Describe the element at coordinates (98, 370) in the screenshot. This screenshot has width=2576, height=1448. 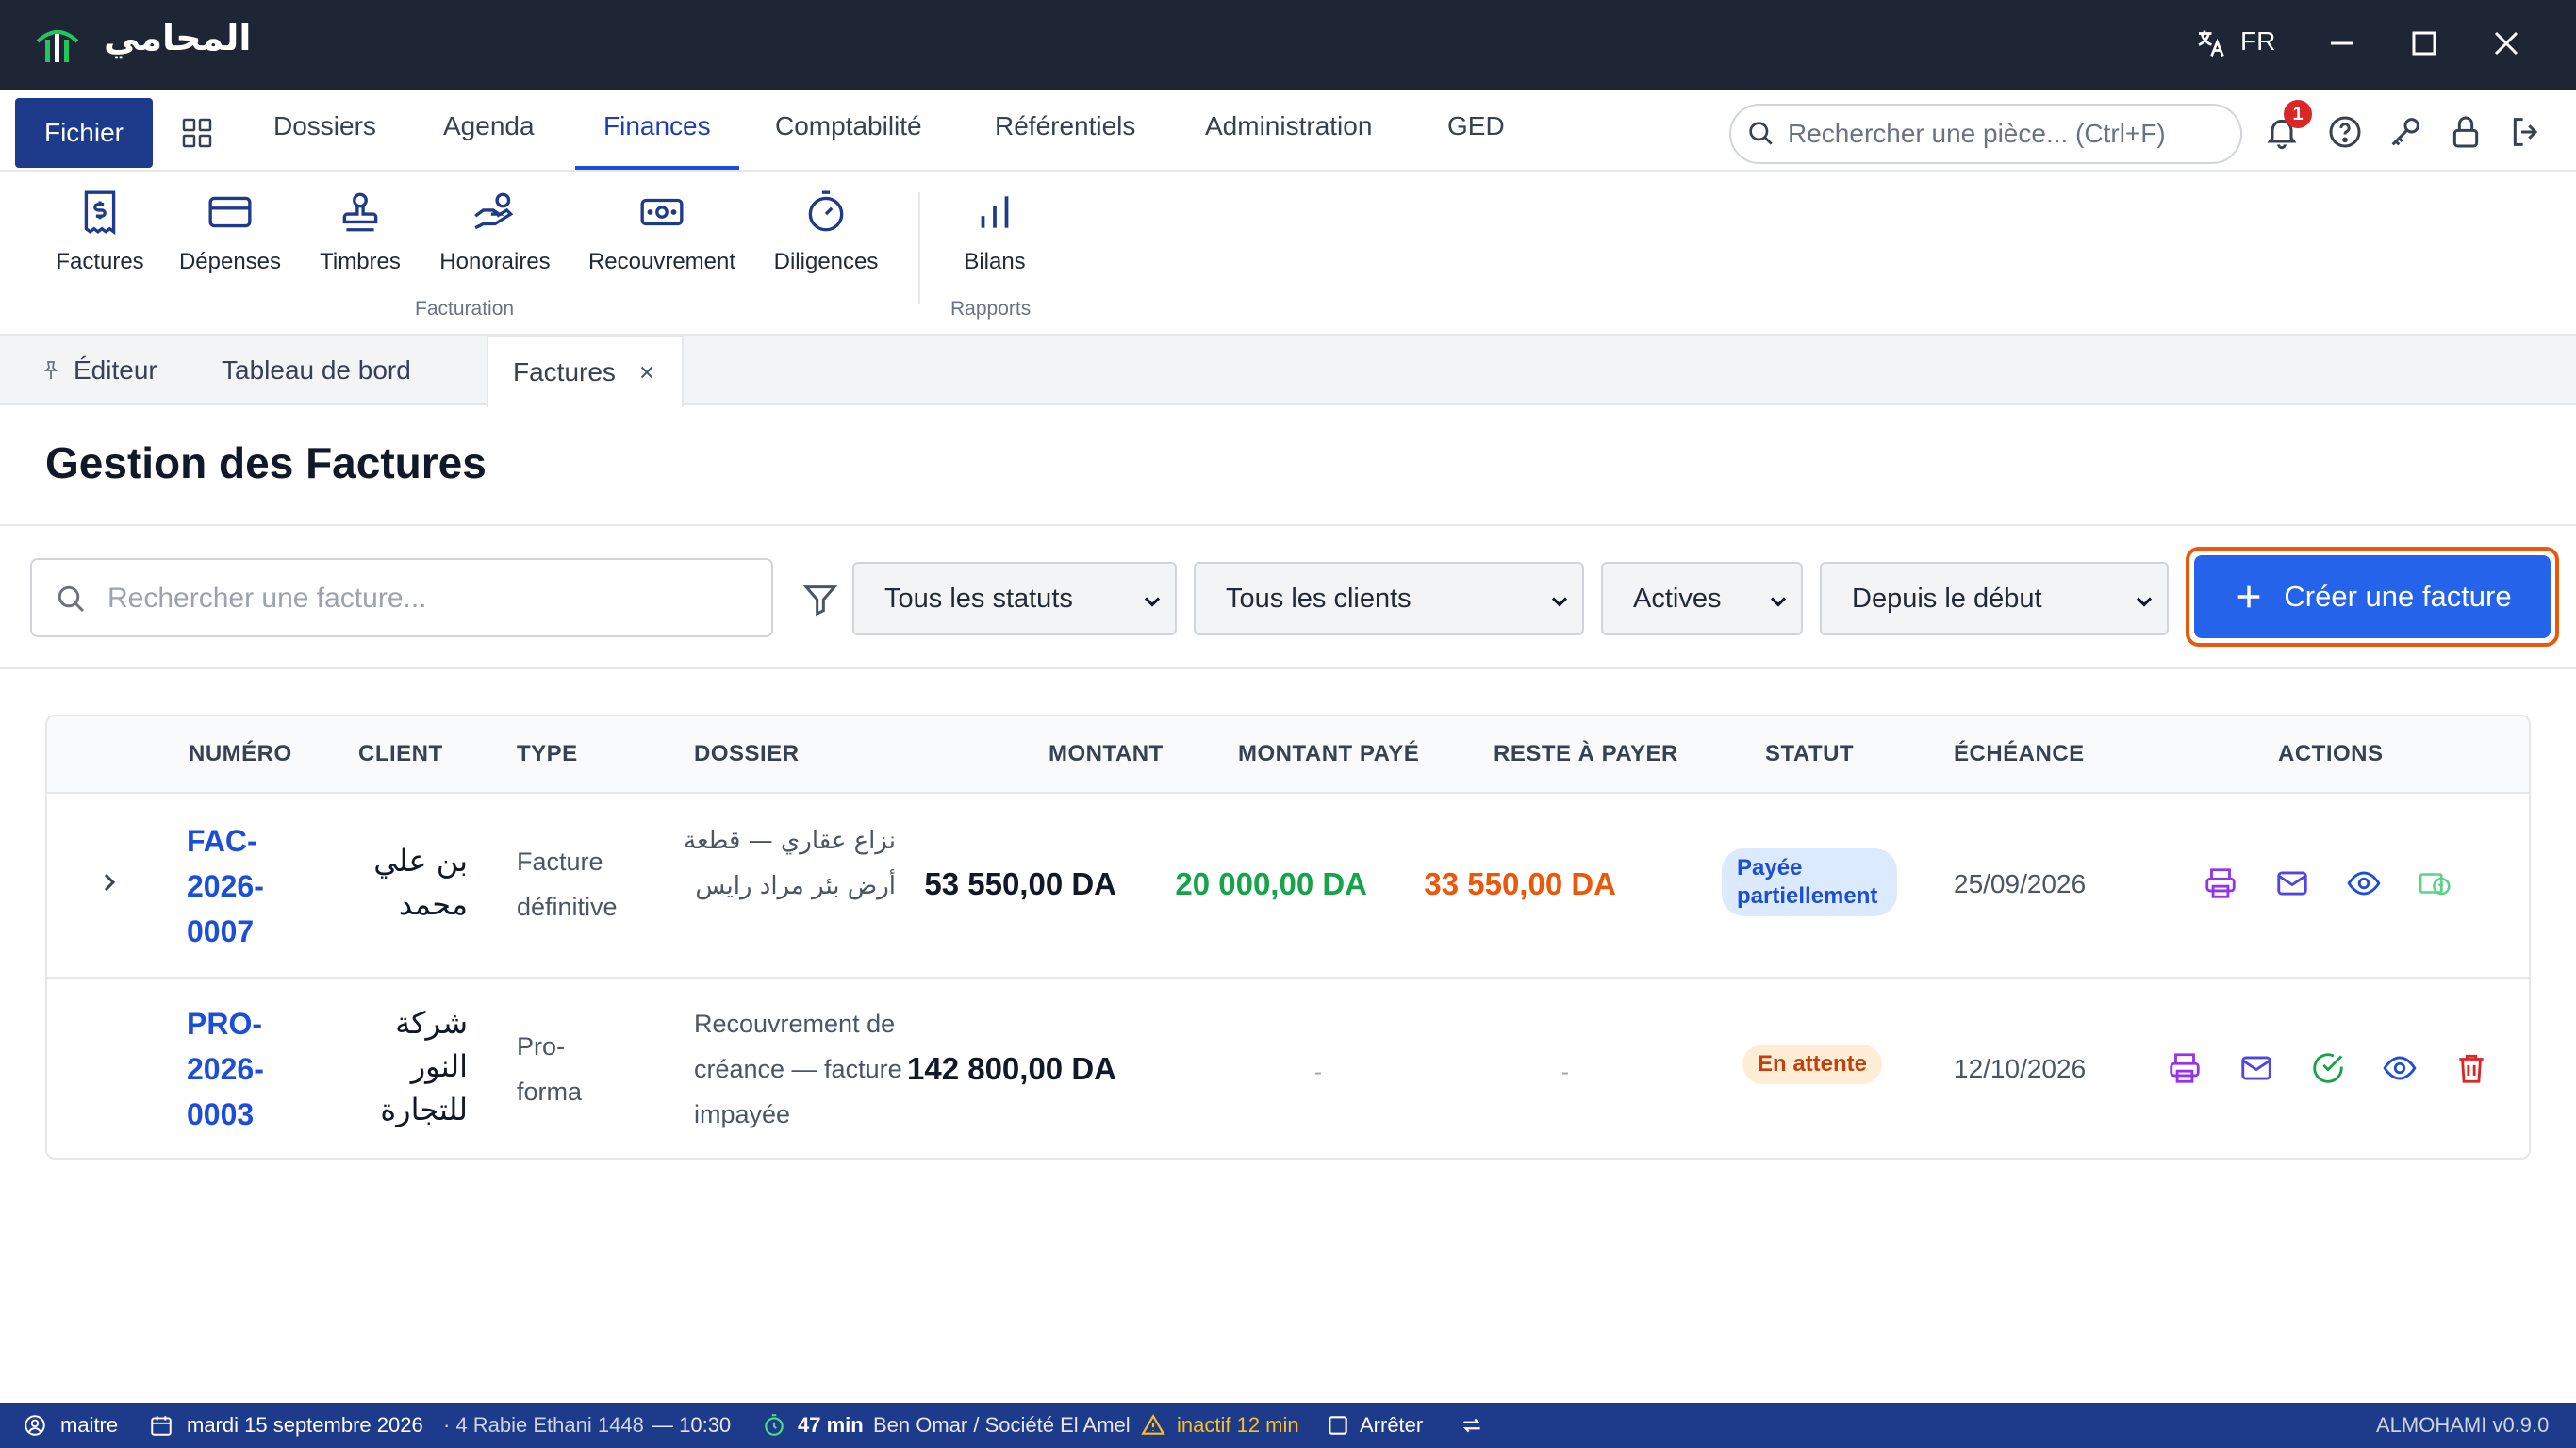
I see `tab-editeur: Éditeur` at that location.